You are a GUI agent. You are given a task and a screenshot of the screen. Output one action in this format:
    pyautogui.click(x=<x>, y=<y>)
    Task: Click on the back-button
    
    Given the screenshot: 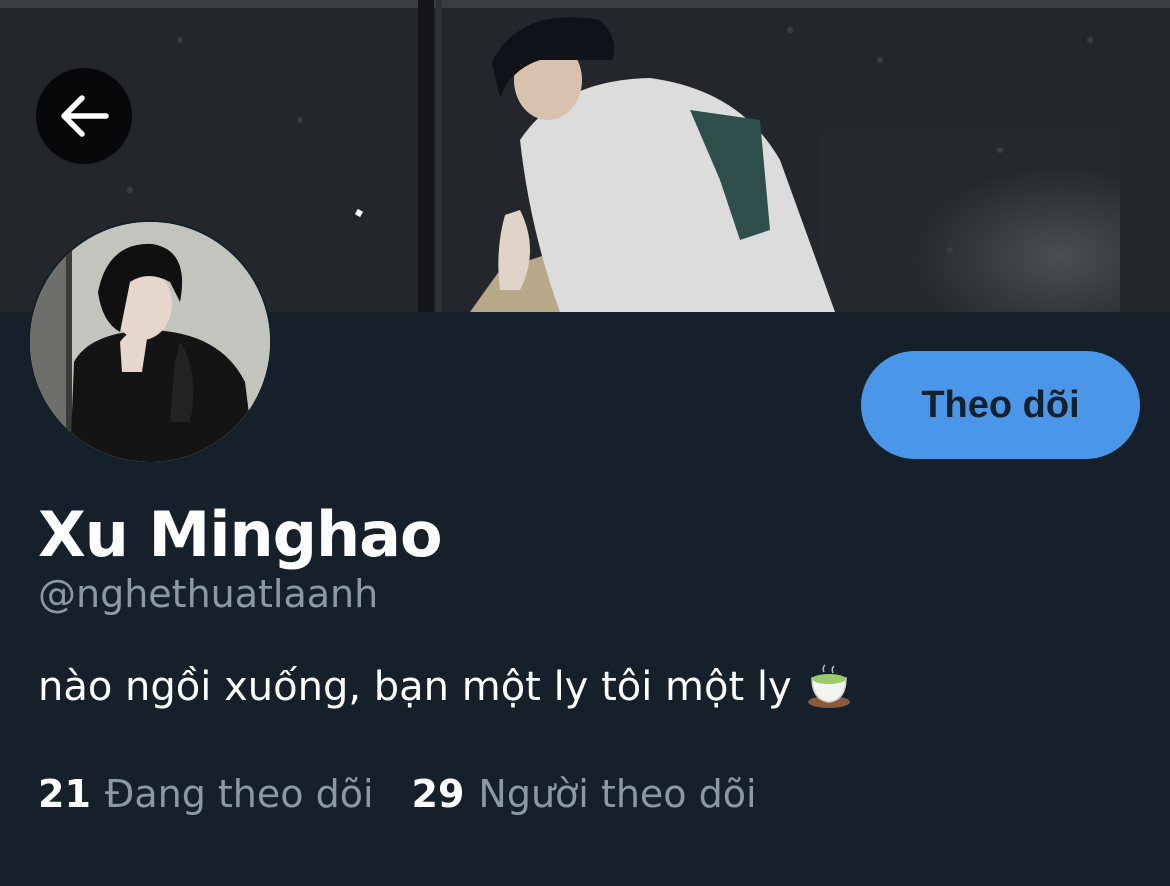 What is the action you would take?
    pyautogui.click(x=84, y=116)
    